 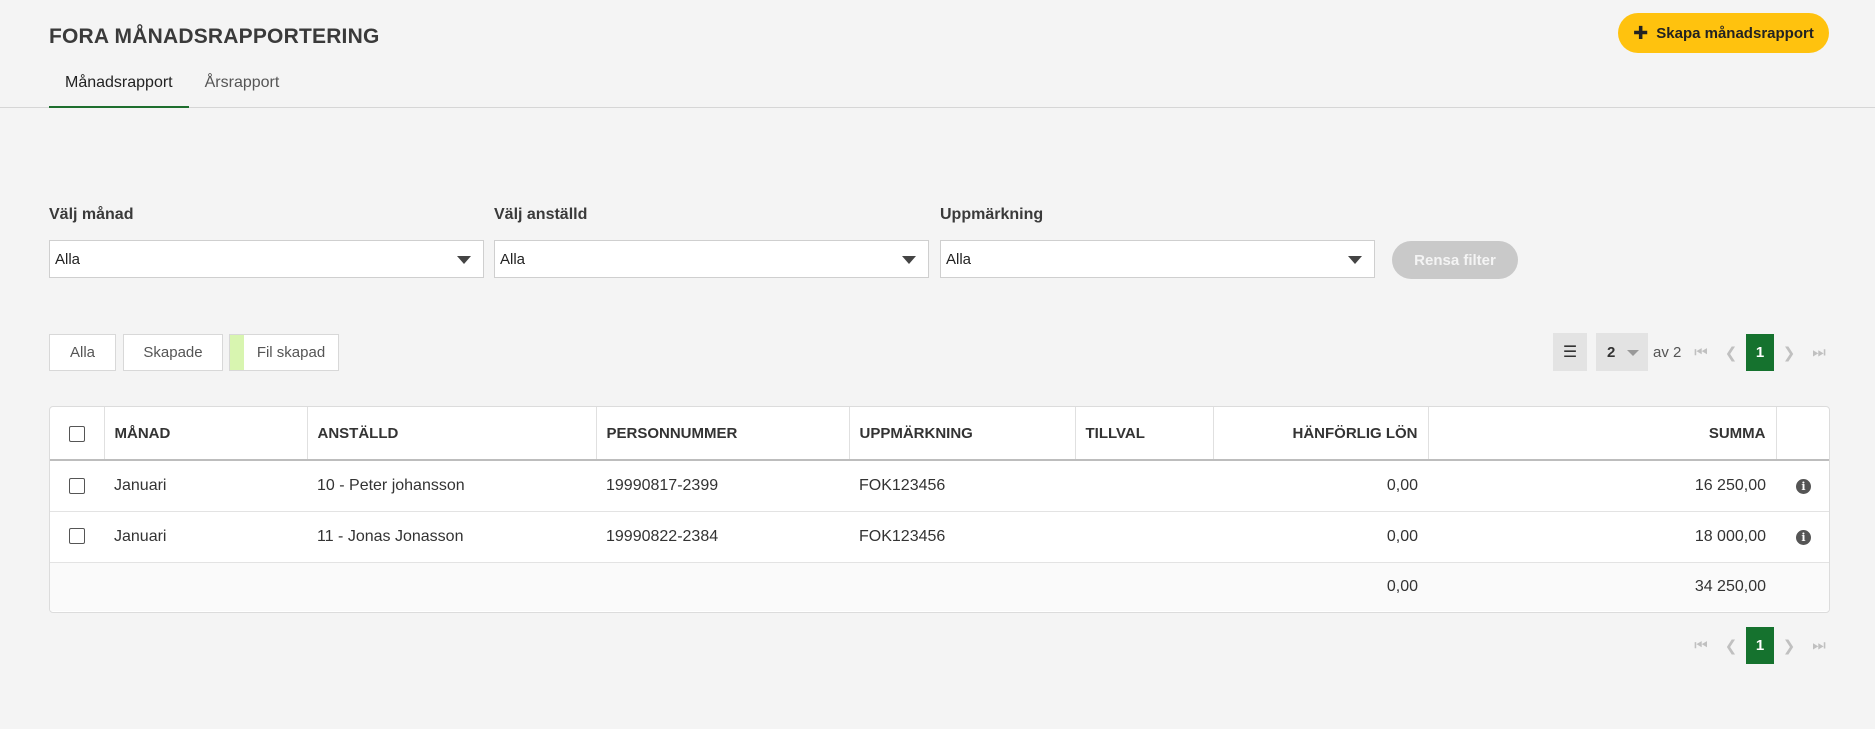 What do you see at coordinates (1611, 352) in the screenshot?
I see `page-size-value: 2` at bounding box center [1611, 352].